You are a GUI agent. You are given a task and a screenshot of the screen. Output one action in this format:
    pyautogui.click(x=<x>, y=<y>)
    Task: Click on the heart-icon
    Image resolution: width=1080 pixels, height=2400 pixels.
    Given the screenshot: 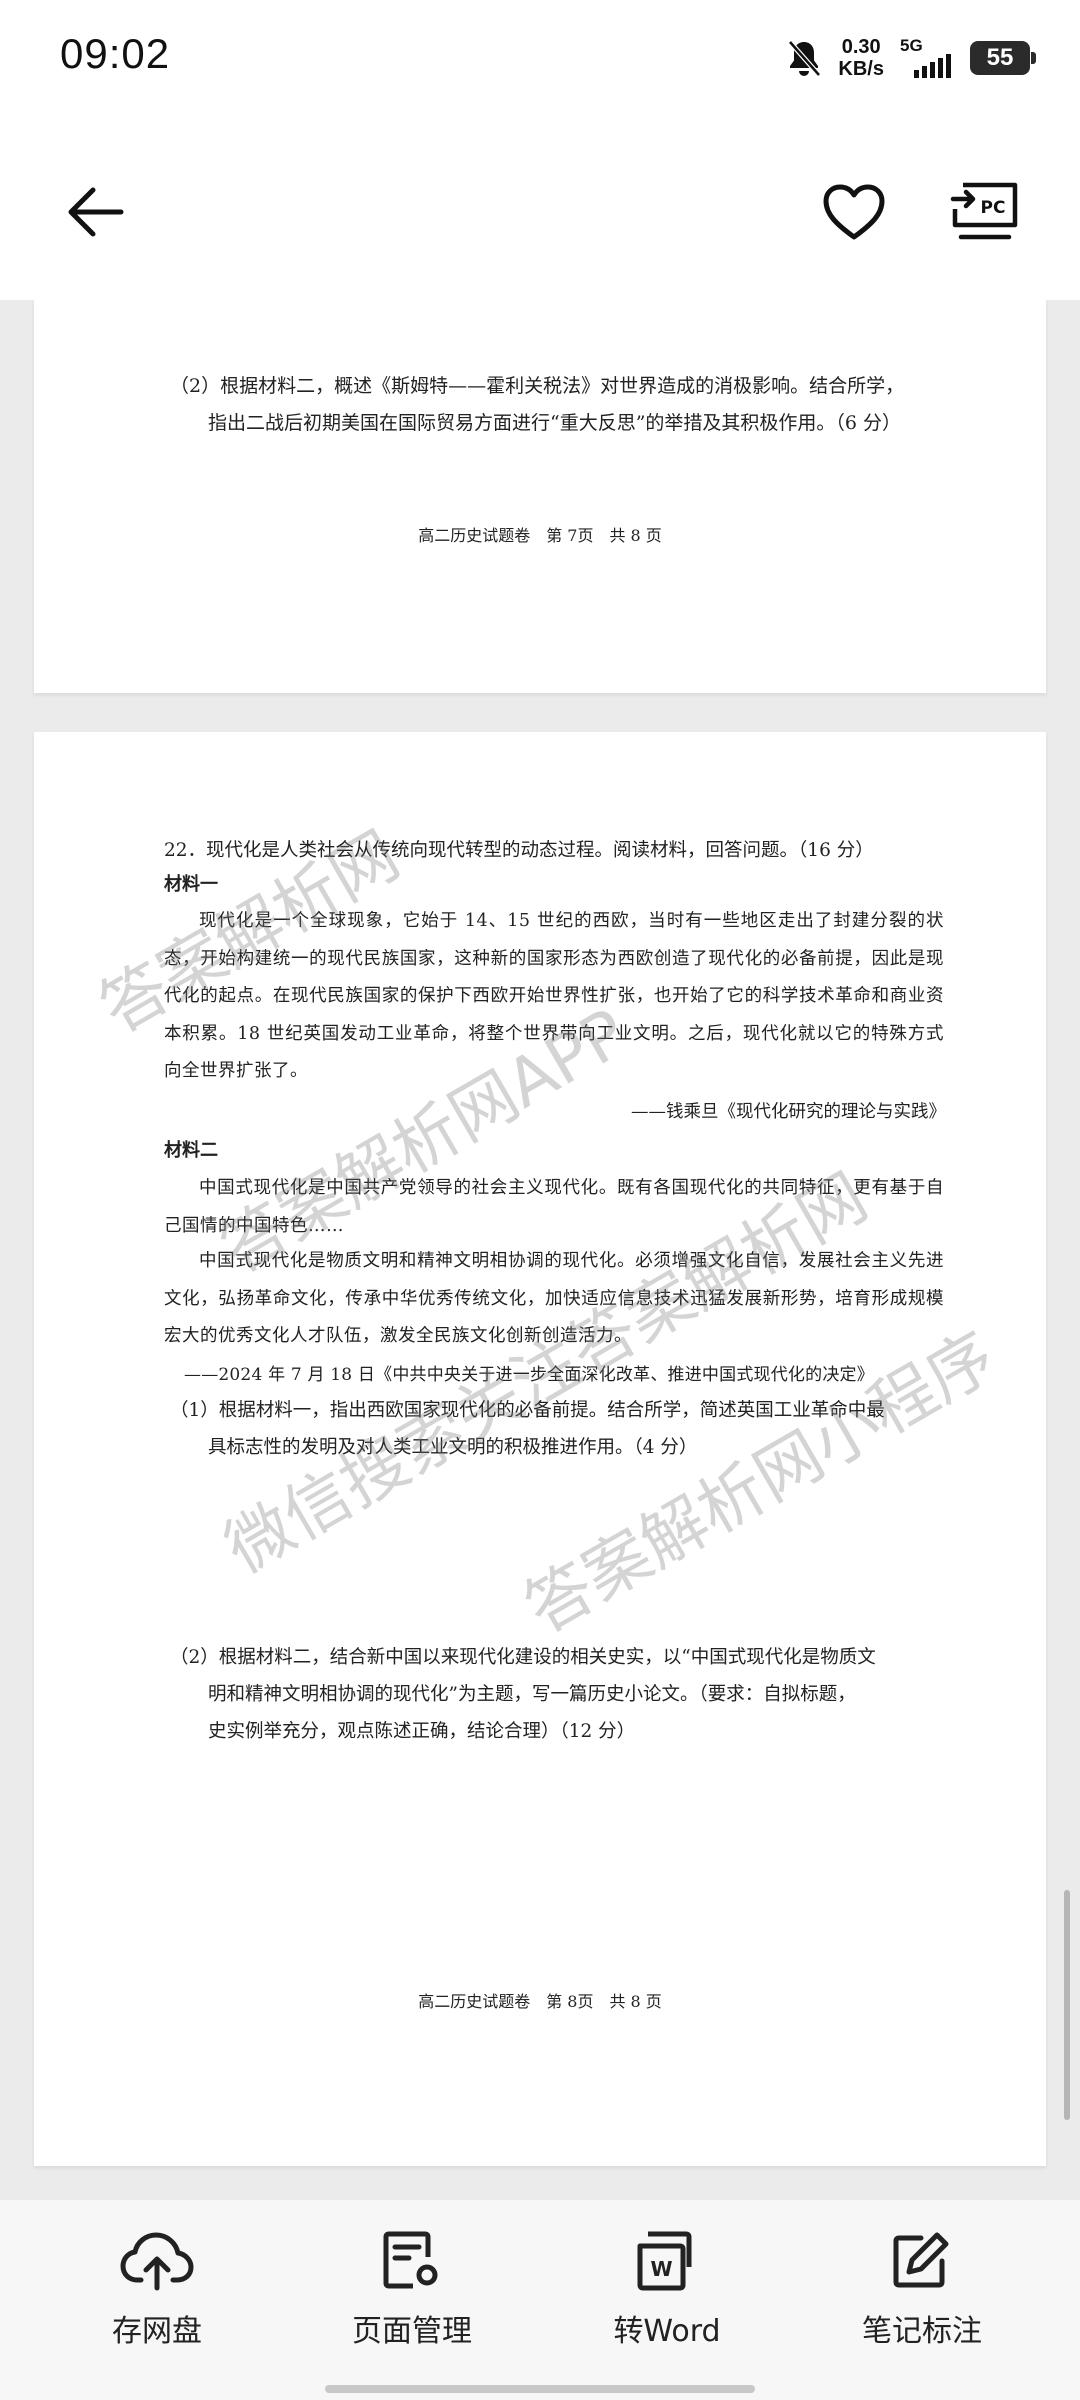 What is the action you would take?
    pyautogui.click(x=854, y=212)
    